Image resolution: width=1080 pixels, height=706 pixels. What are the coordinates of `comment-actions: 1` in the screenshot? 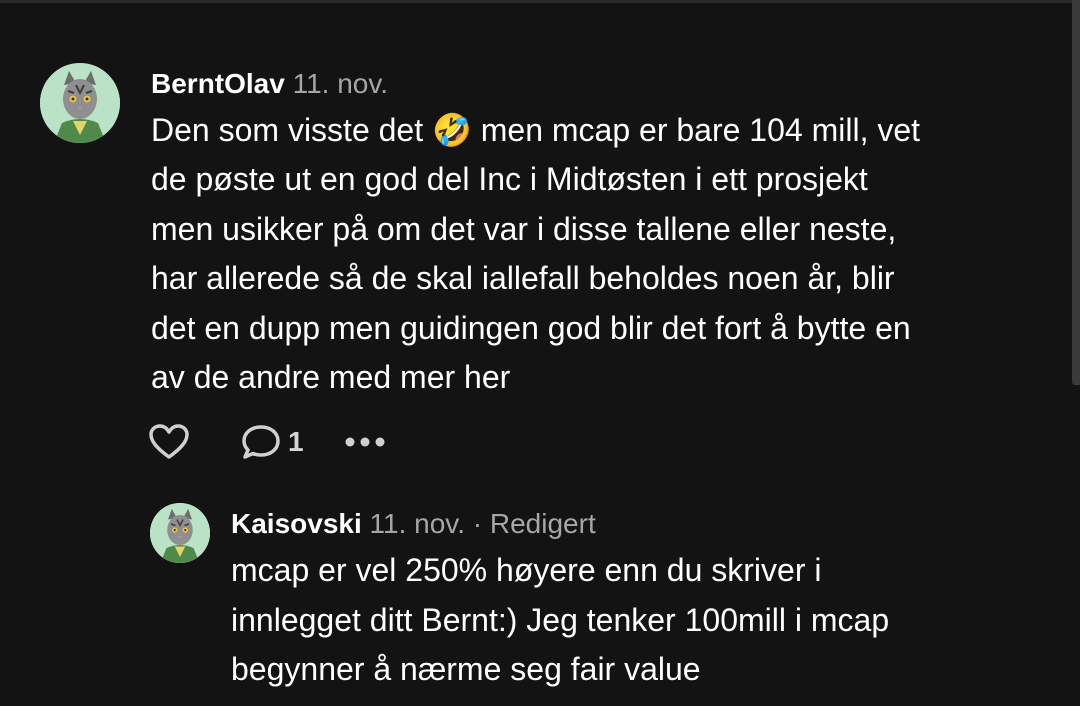 It's located at (267, 442).